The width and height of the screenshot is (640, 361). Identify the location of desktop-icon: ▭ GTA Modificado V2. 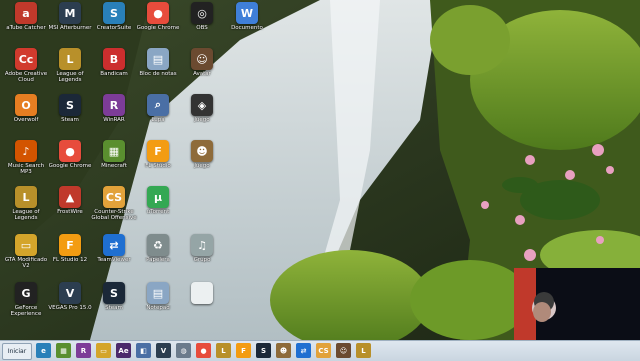
(26, 254).